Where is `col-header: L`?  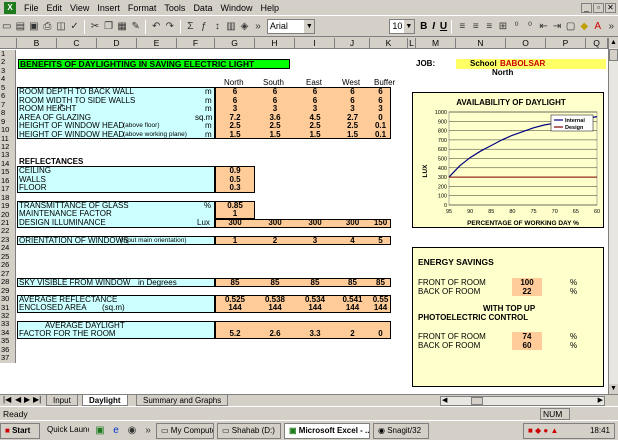 col-header: L is located at coordinates (412, 43).